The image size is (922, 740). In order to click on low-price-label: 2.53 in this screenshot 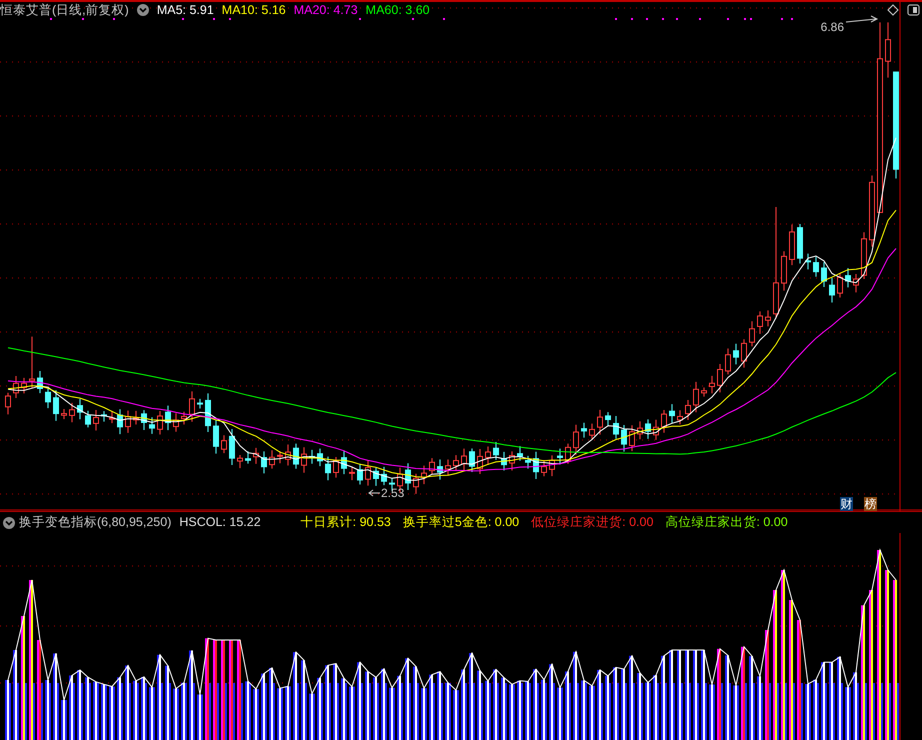, I will do `click(392, 493)`.